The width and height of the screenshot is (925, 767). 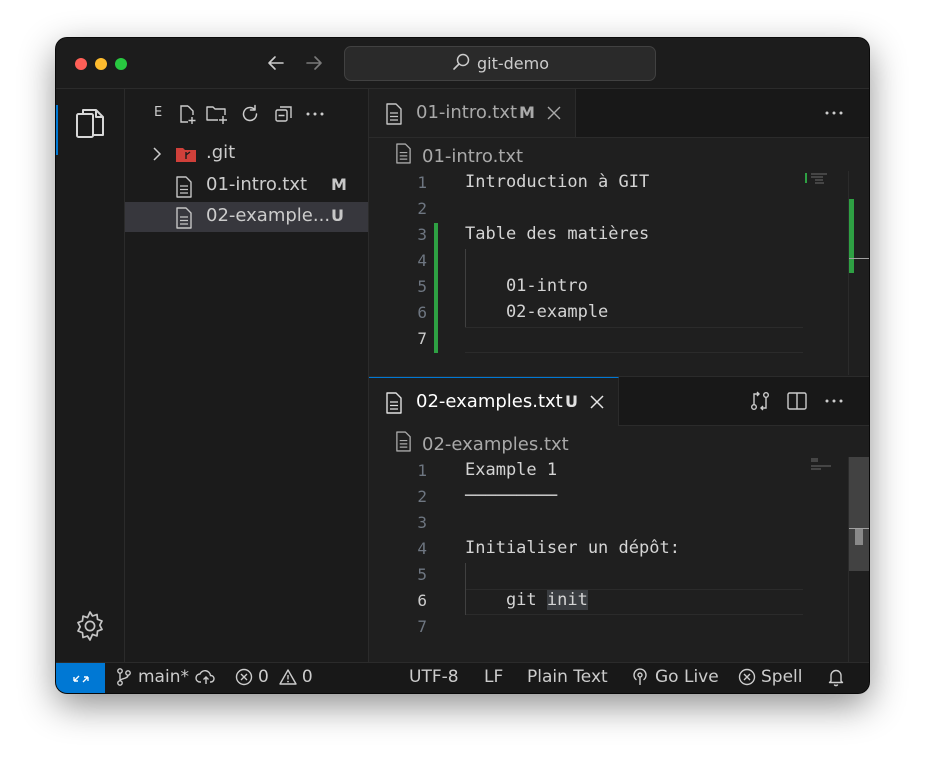 I want to click on open-changes-icon, so click(x=760, y=401).